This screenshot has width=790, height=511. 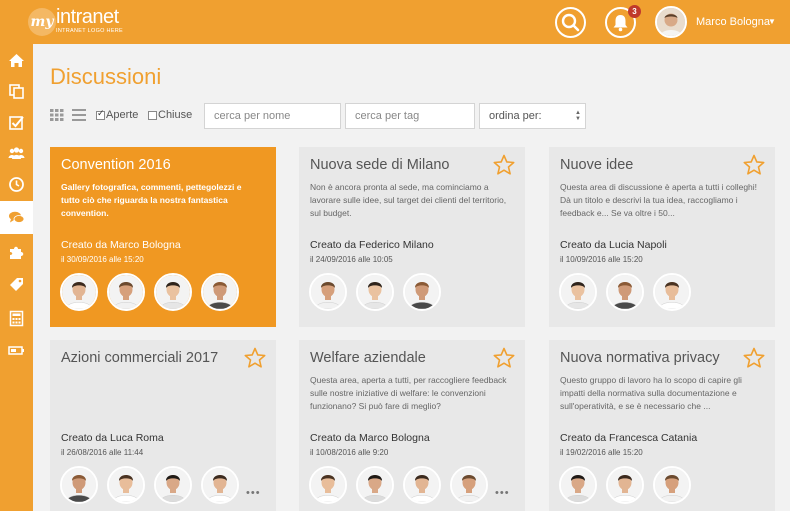 I want to click on checklist-icon, so click(x=16, y=123).